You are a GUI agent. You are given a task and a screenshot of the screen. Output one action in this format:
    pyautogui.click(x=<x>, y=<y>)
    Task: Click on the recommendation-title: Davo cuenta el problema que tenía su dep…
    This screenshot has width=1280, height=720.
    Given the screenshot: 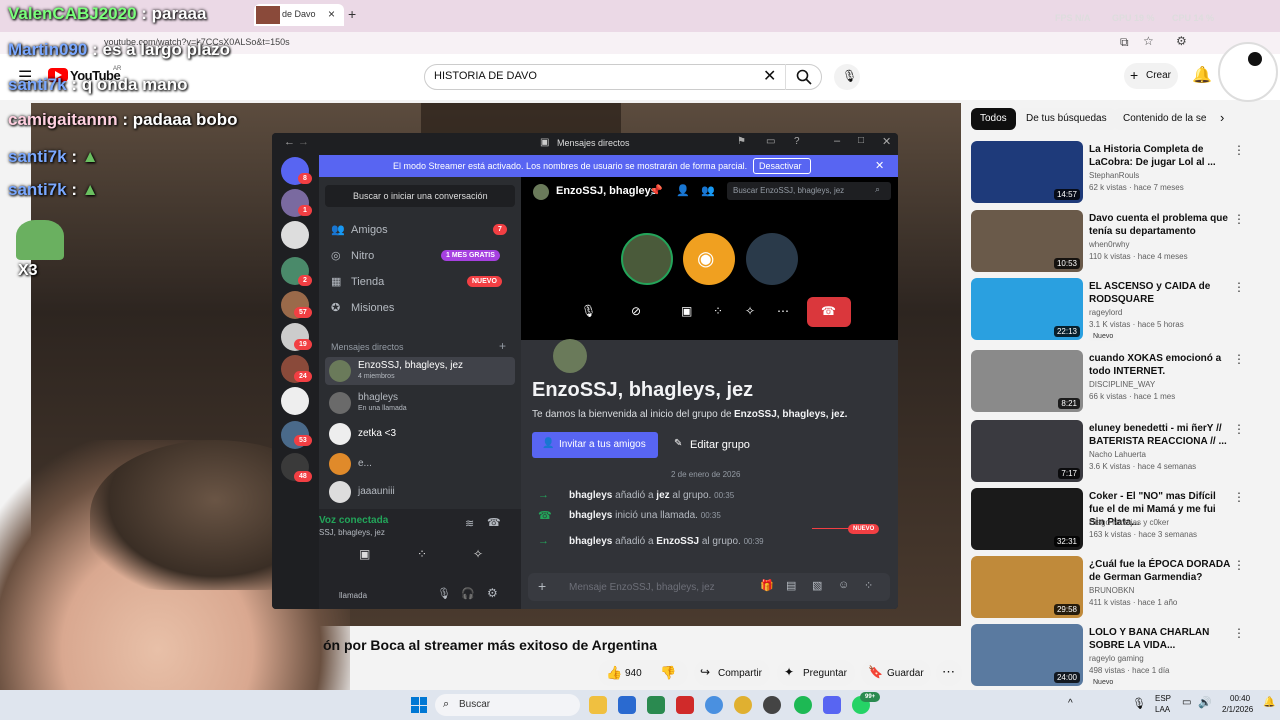 What is the action you would take?
    pyautogui.click(x=1160, y=225)
    